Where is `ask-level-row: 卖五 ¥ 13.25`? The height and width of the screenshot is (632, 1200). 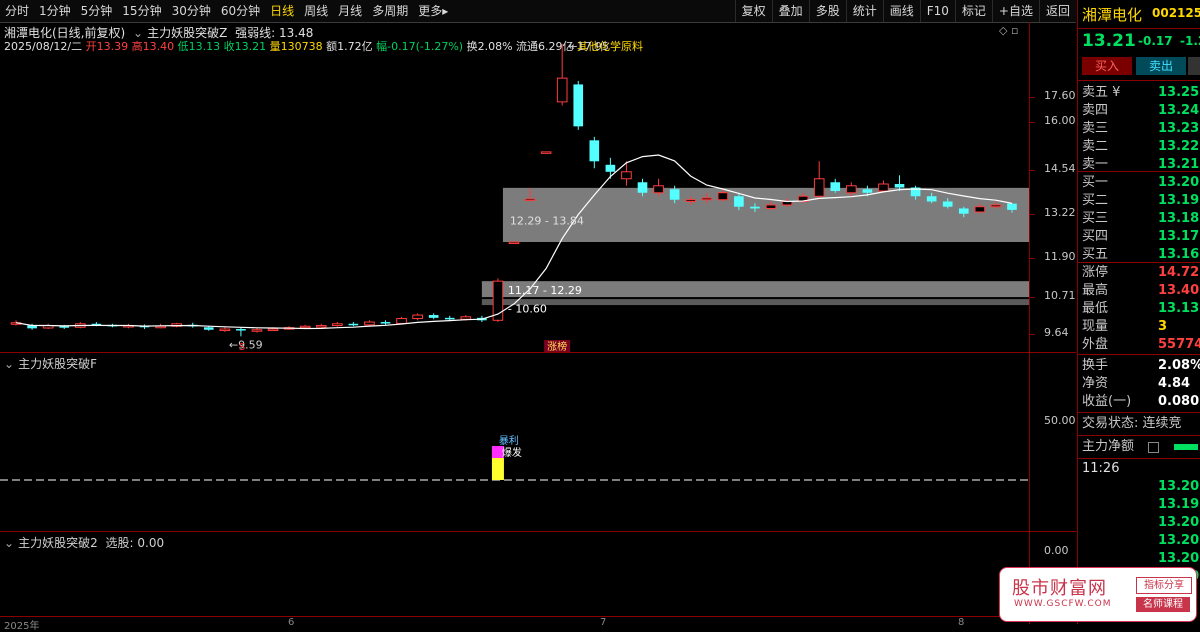
ask-level-row: 卖五 ¥ 13.25 is located at coordinates (1141, 93).